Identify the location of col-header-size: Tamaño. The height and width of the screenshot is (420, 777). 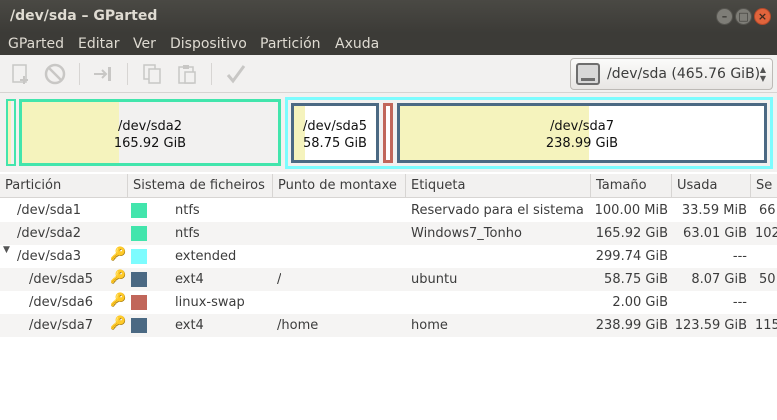
(631, 186).